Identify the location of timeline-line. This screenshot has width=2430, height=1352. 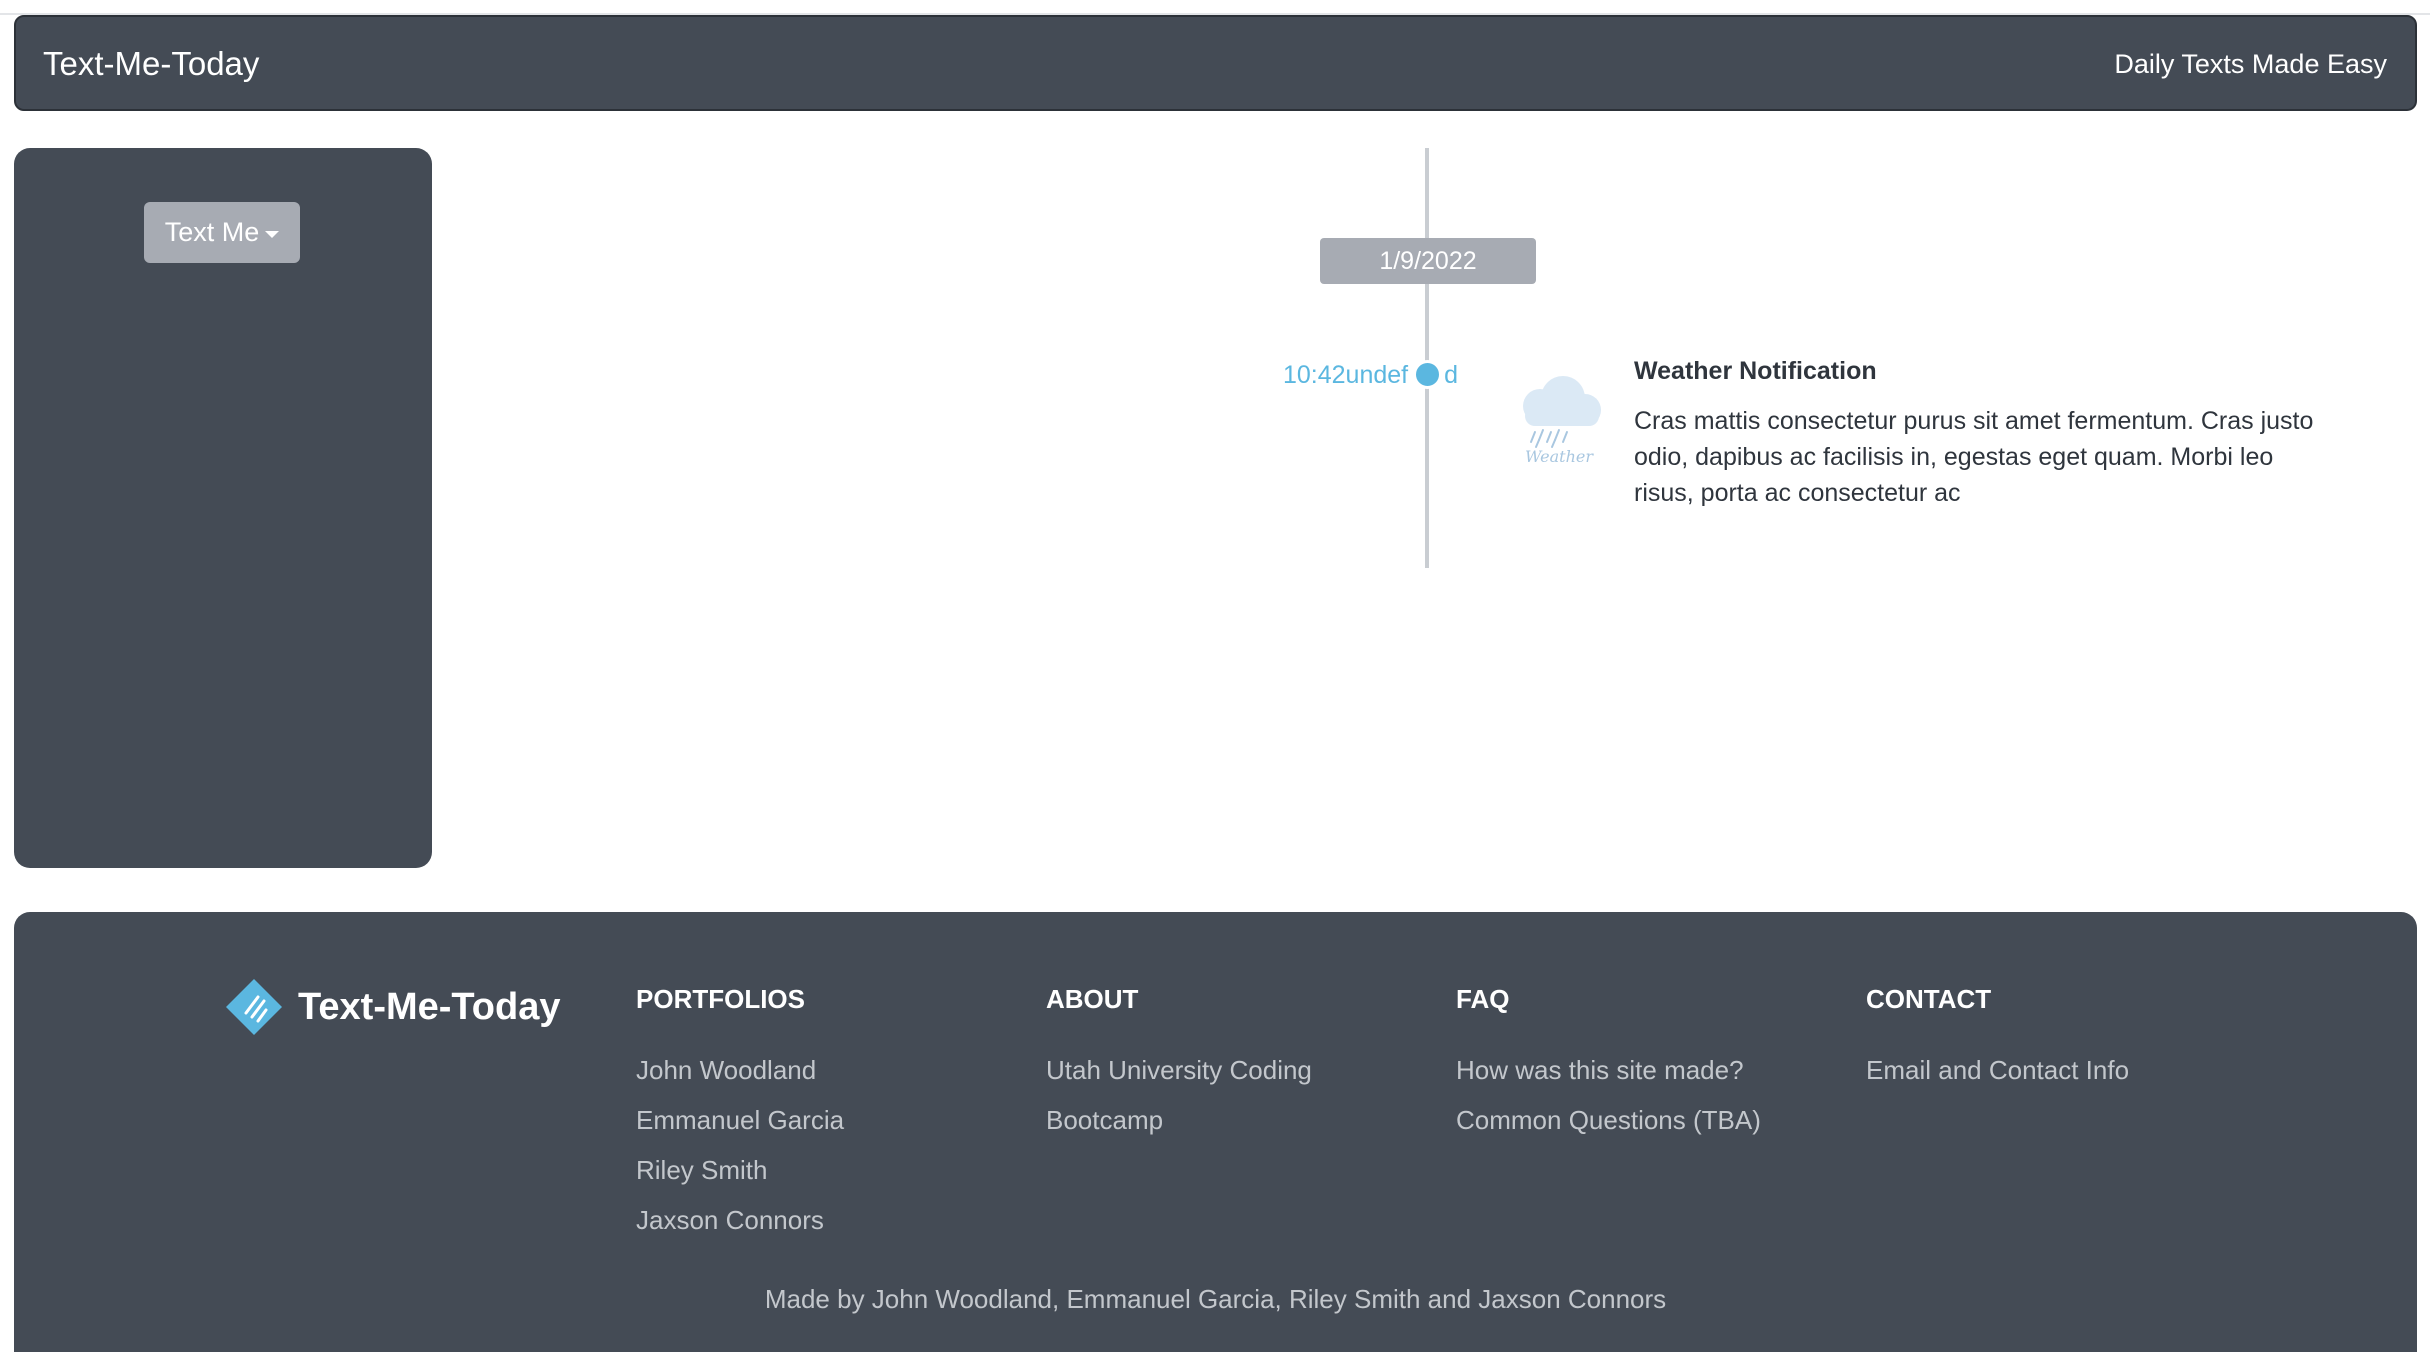
(1427, 358).